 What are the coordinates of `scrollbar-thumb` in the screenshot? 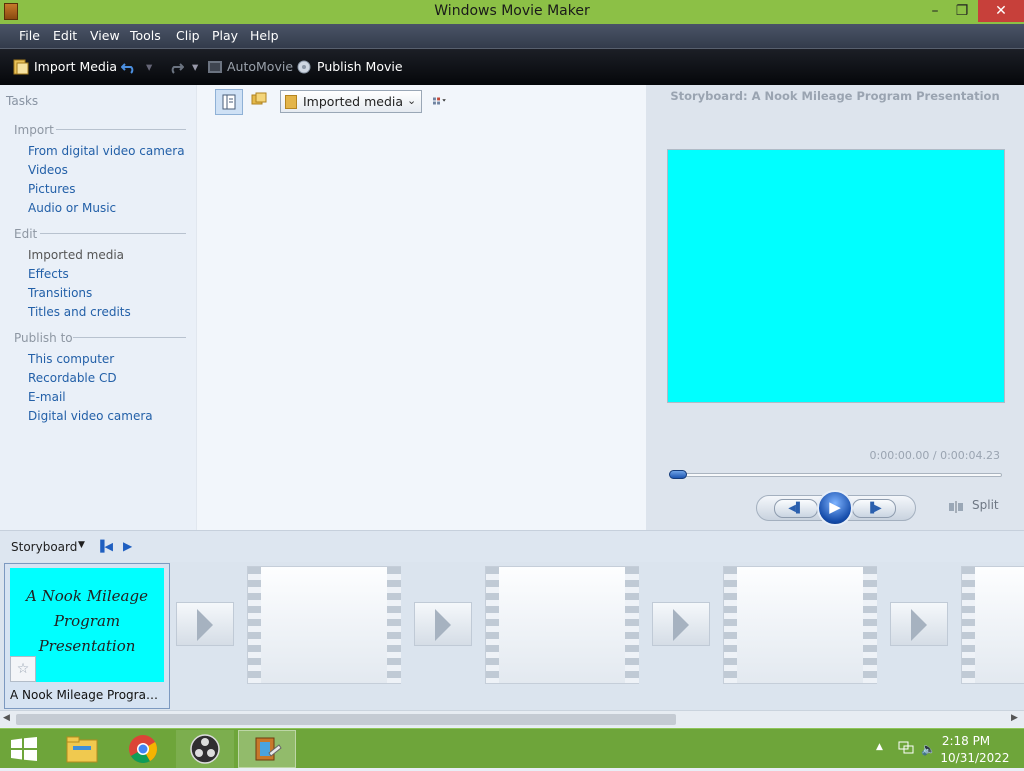 It's located at (346, 719).